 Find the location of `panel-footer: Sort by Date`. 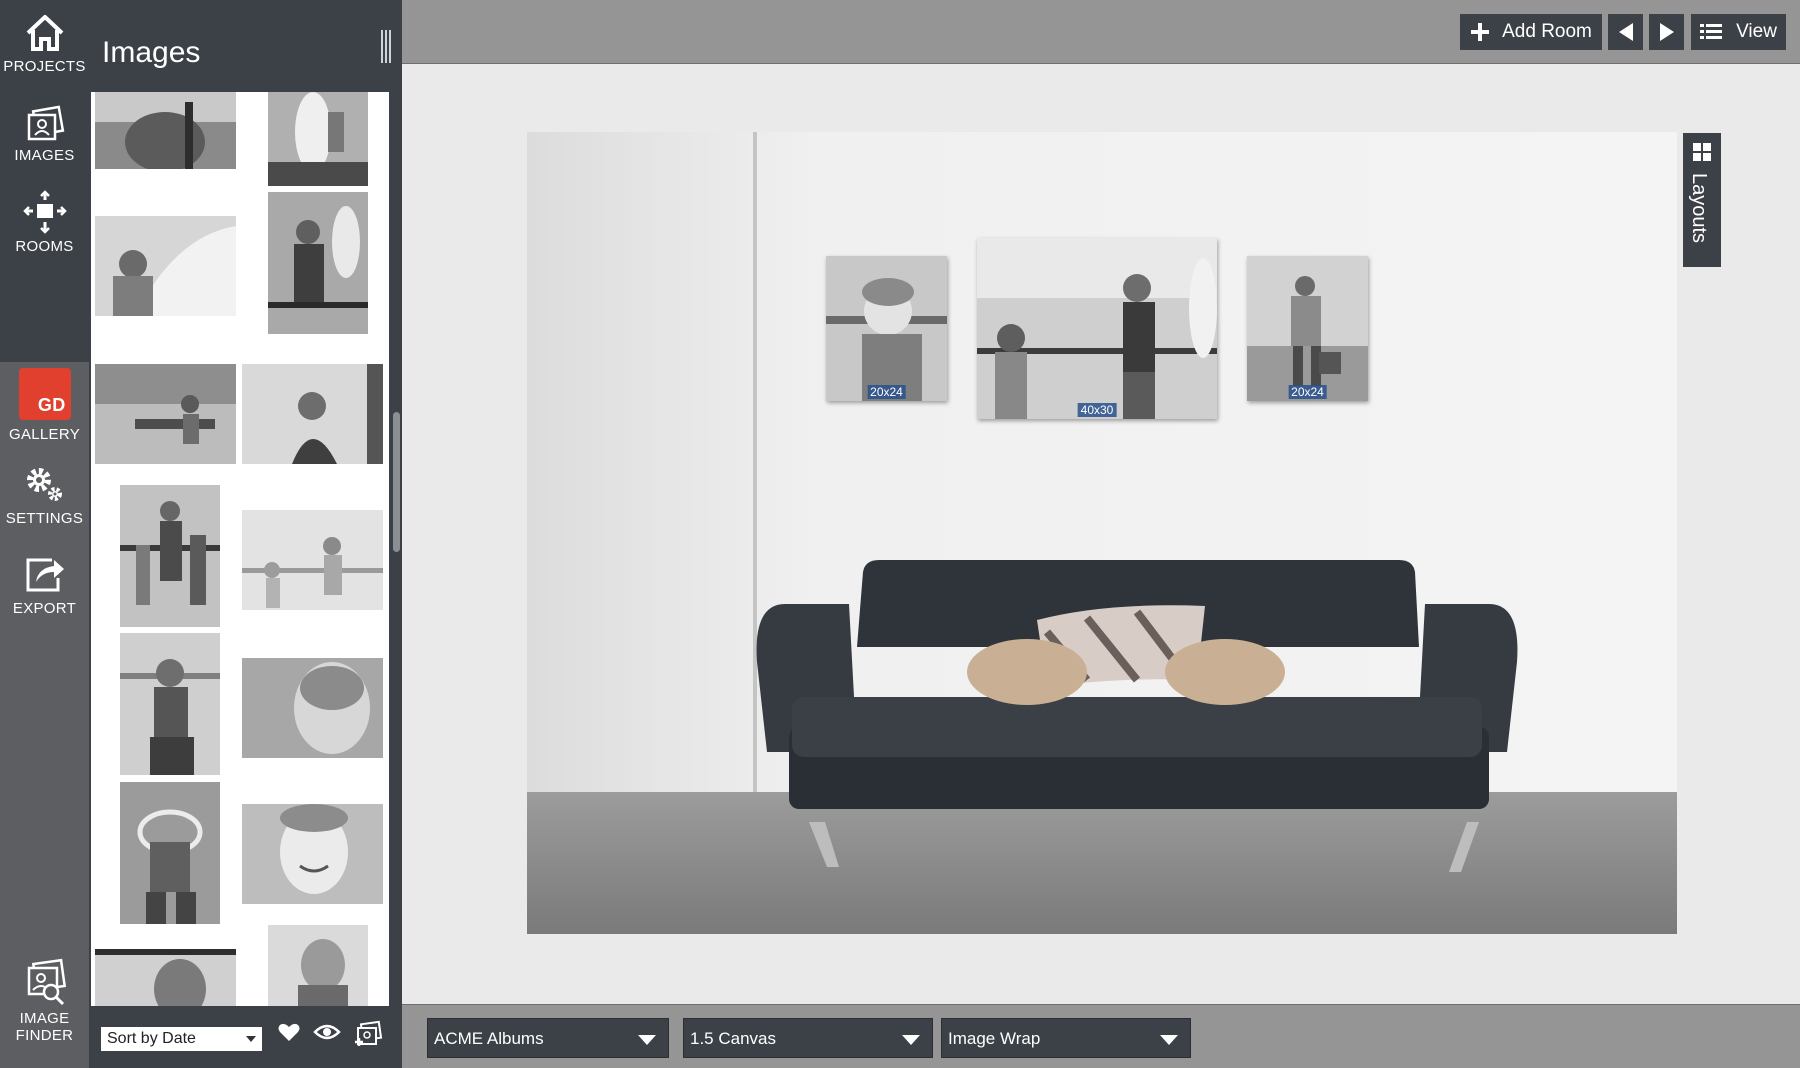

panel-footer: Sort by Date is located at coordinates (245, 1037).